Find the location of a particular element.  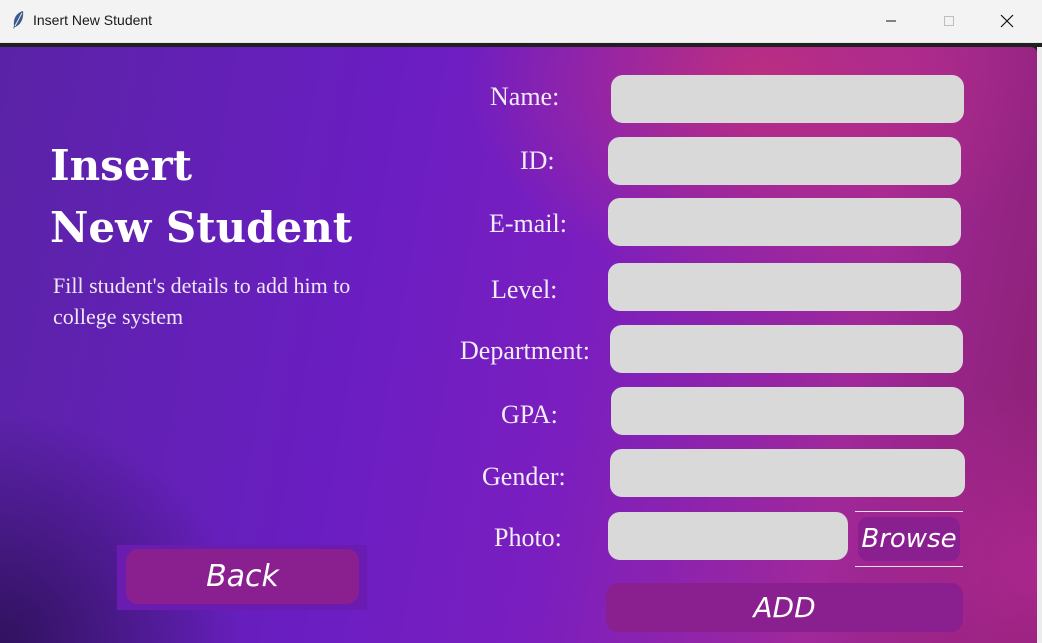

level-input is located at coordinates (784, 287).